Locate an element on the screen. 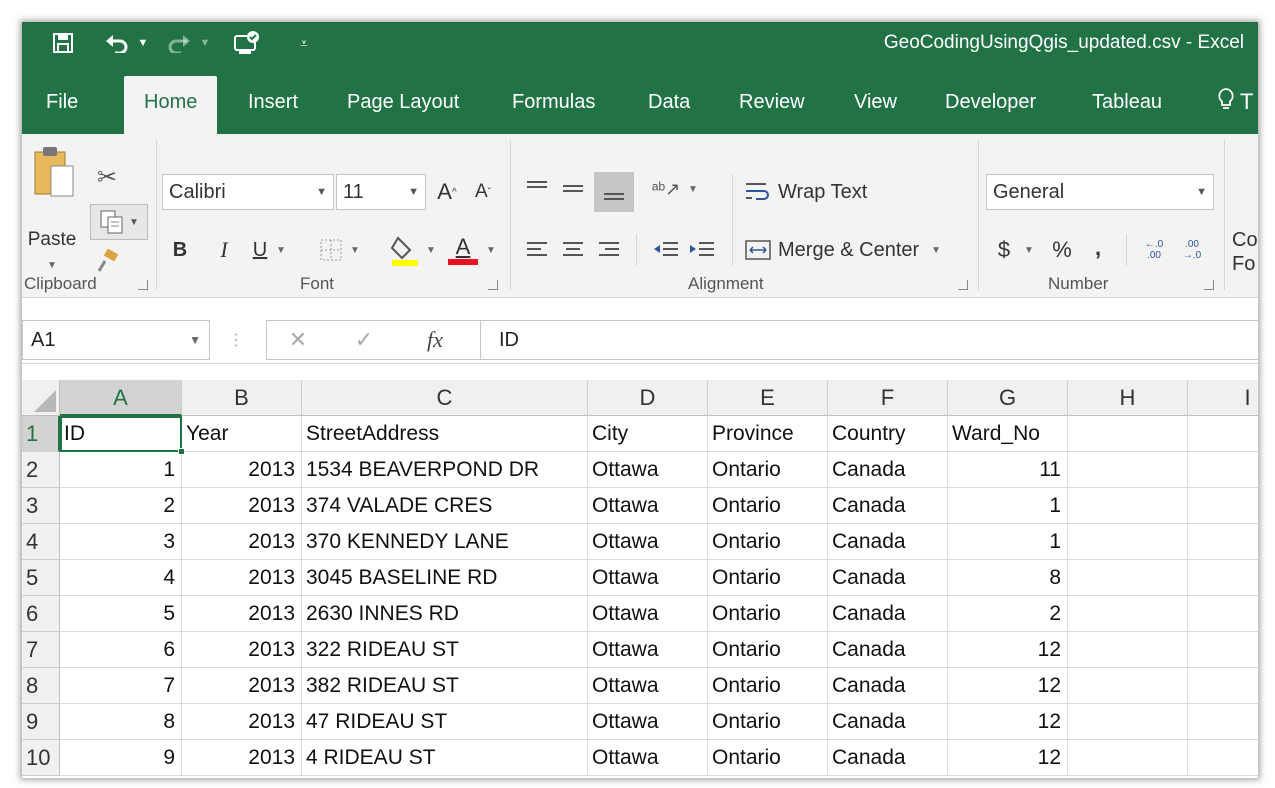  cell-b10: 2013 is located at coordinates (242, 758).